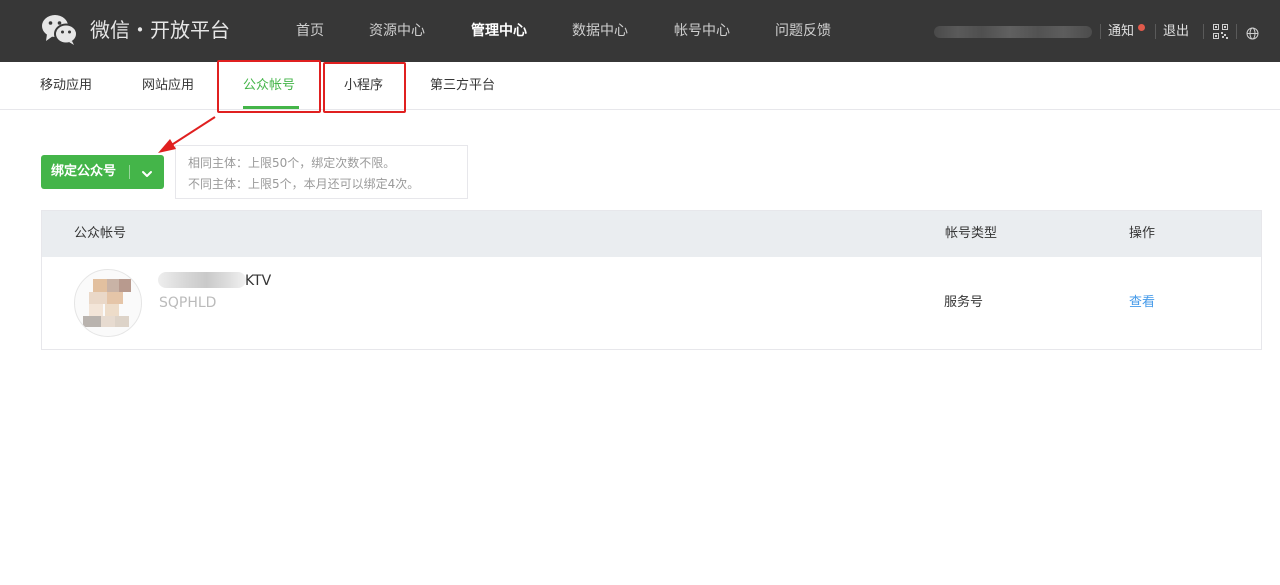 This screenshot has height=585, width=1280. Describe the element at coordinates (640, 86) in the screenshot. I see `sub-tabs: 移动应用 网站应用 公众帐号 小程序 第三方平台` at that location.